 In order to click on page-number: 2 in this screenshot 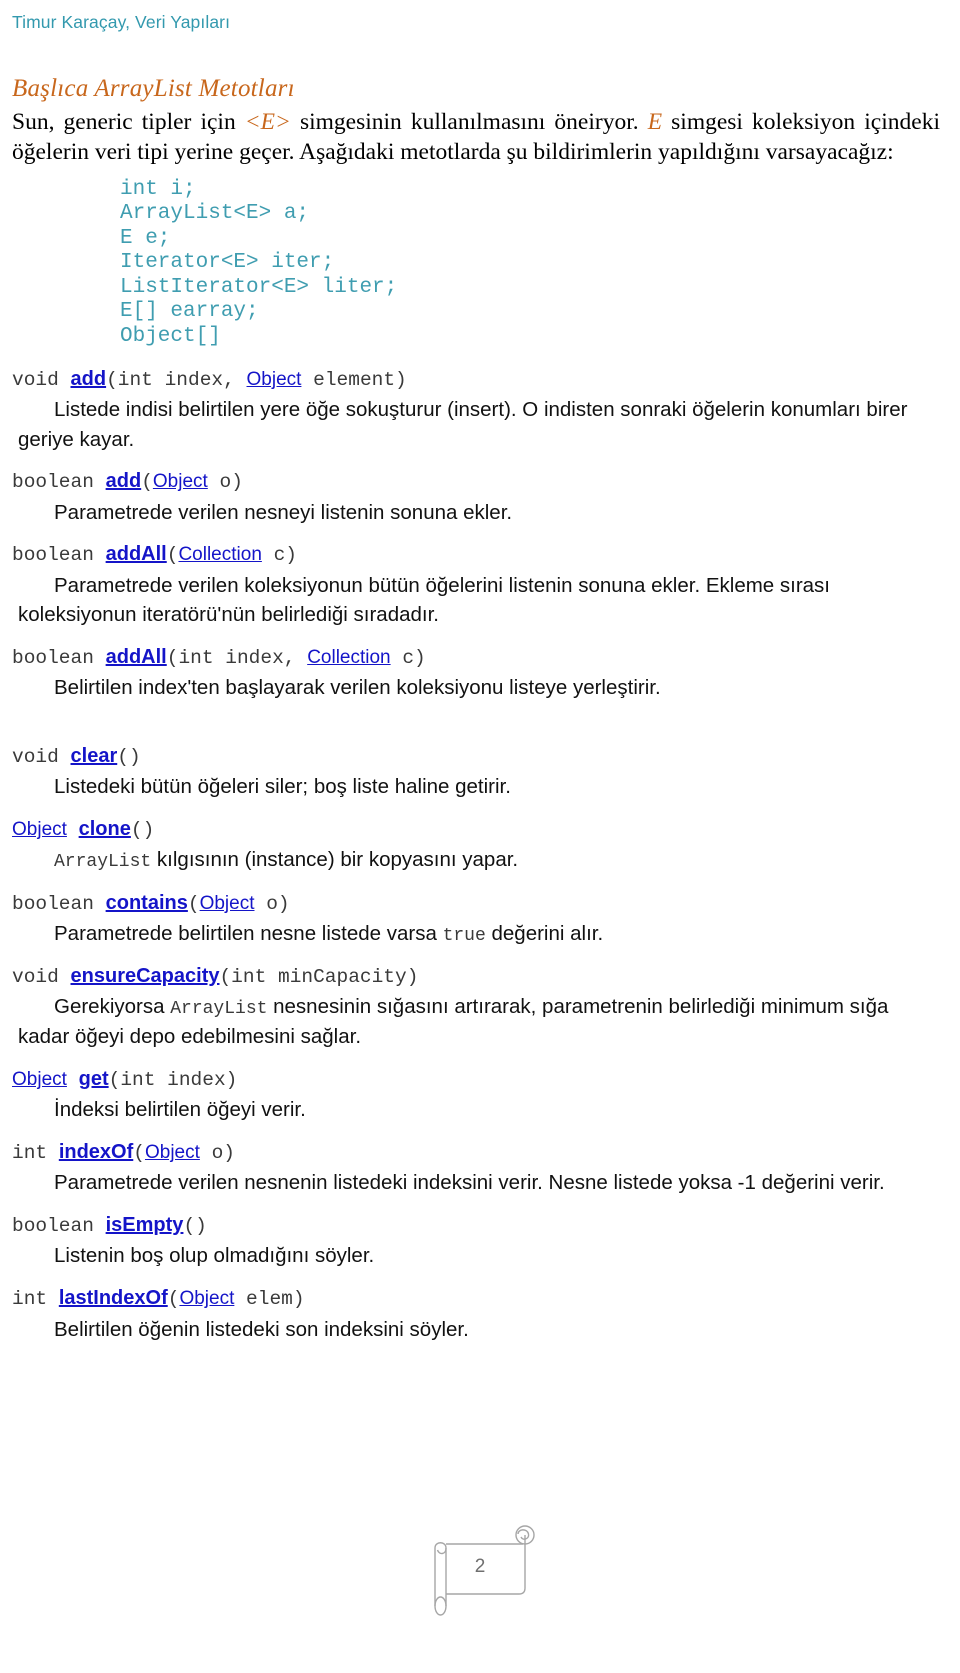, I will do `click(480, 1566)`.